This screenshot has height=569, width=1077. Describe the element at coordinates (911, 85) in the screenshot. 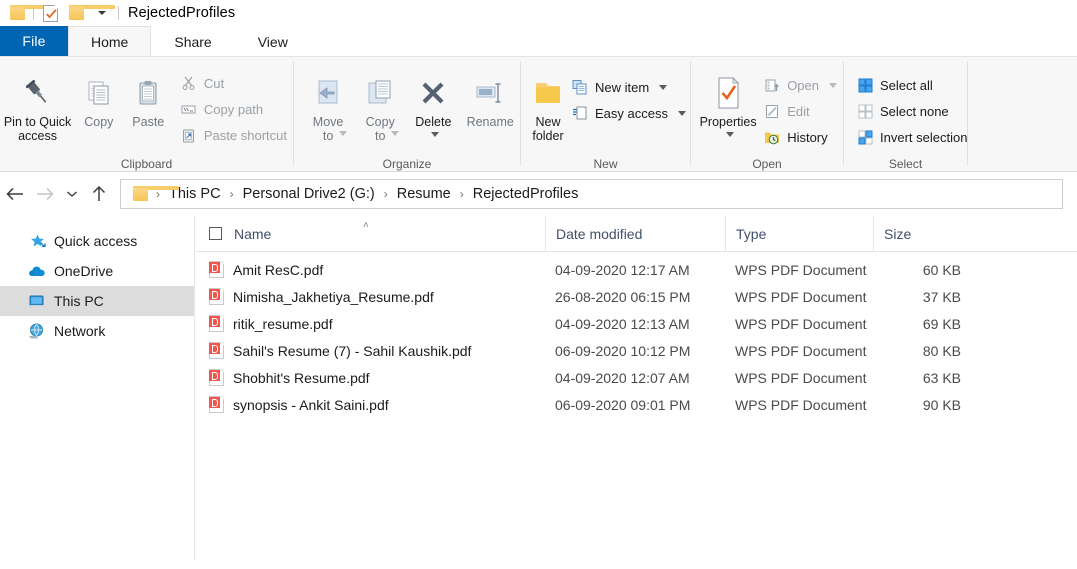

I see `select-all-button: Select all` at that location.